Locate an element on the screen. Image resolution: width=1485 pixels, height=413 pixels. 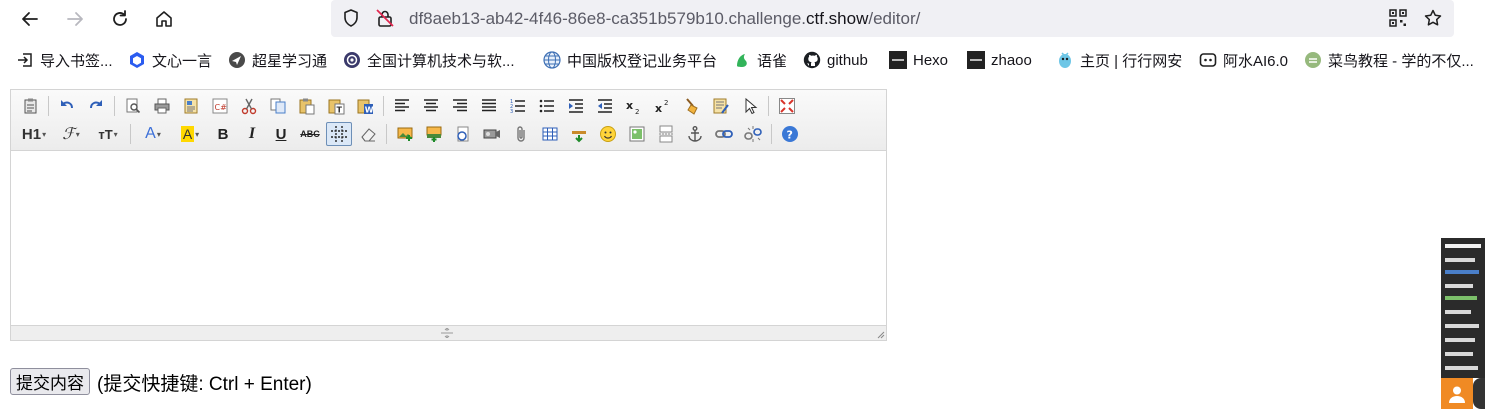
insecure-lock-icon is located at coordinates (385, 18).